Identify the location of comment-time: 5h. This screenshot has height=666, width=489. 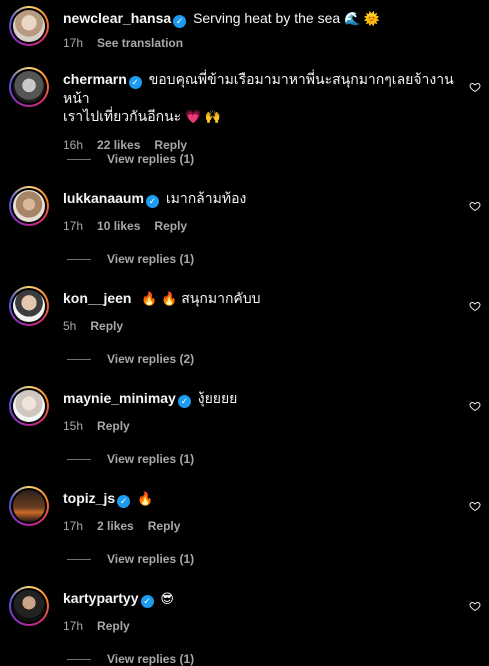
(70, 326).